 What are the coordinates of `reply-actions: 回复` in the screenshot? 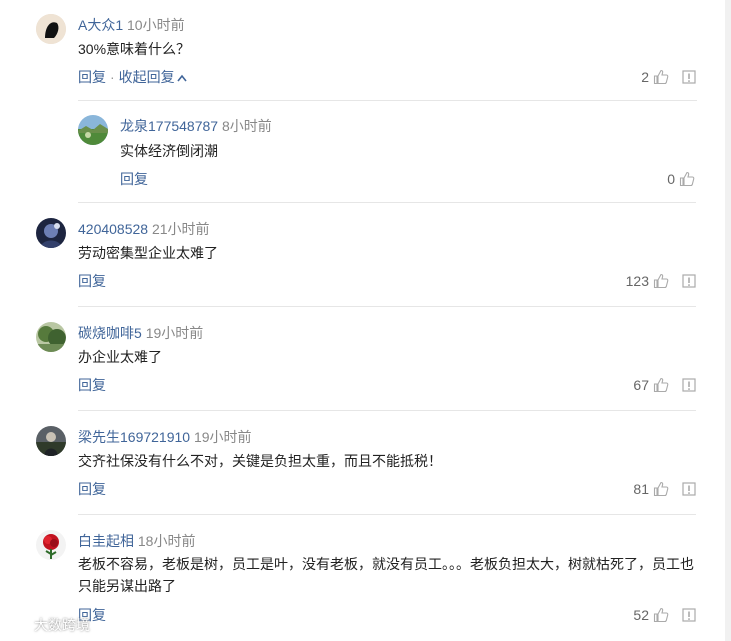 It's located at (134, 179).